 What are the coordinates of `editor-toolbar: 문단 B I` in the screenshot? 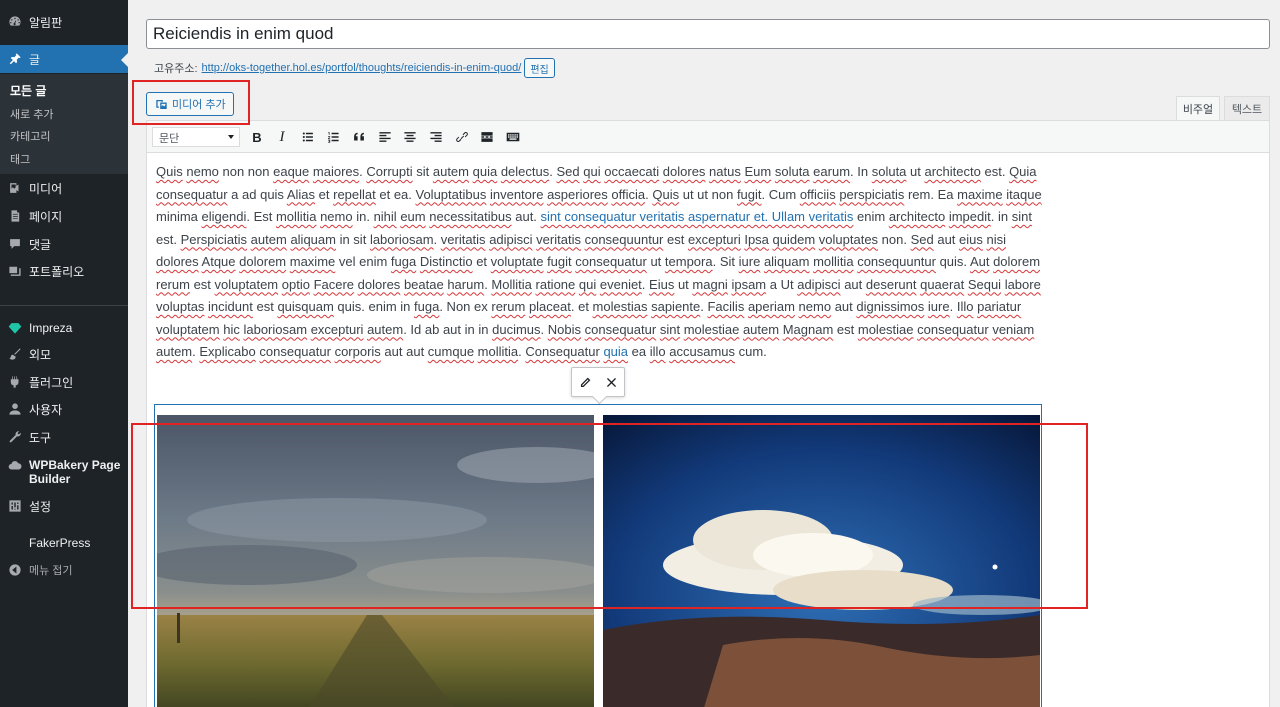 It's located at (708, 137).